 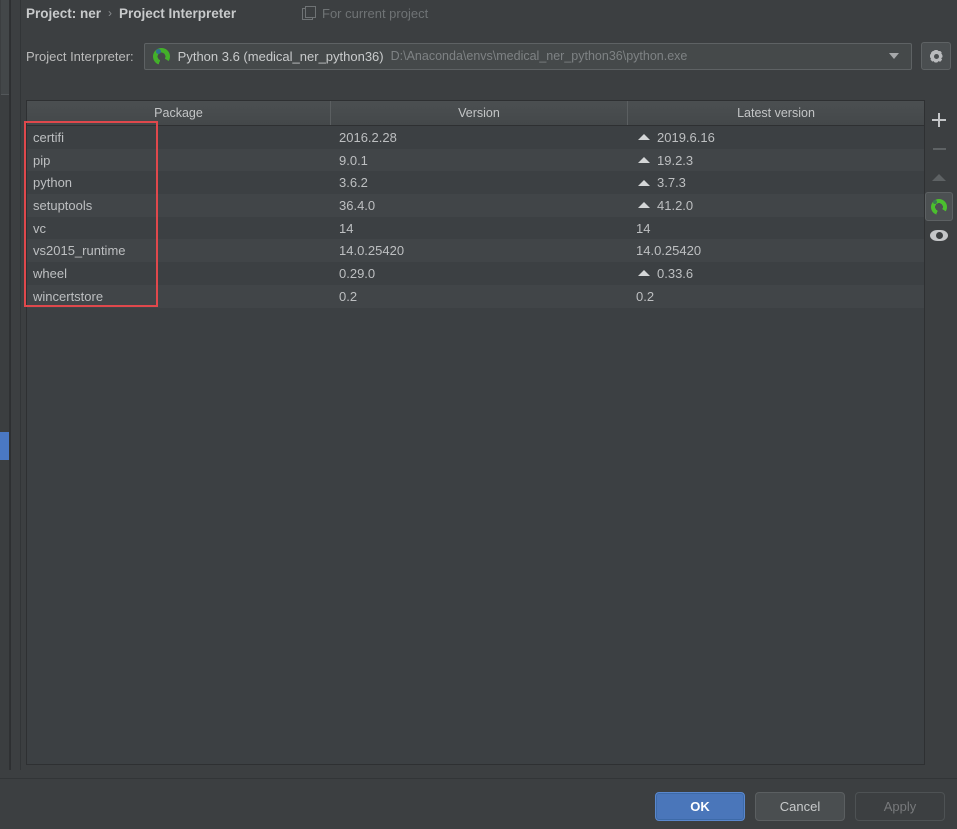 I want to click on plus-icon, so click(x=939, y=119).